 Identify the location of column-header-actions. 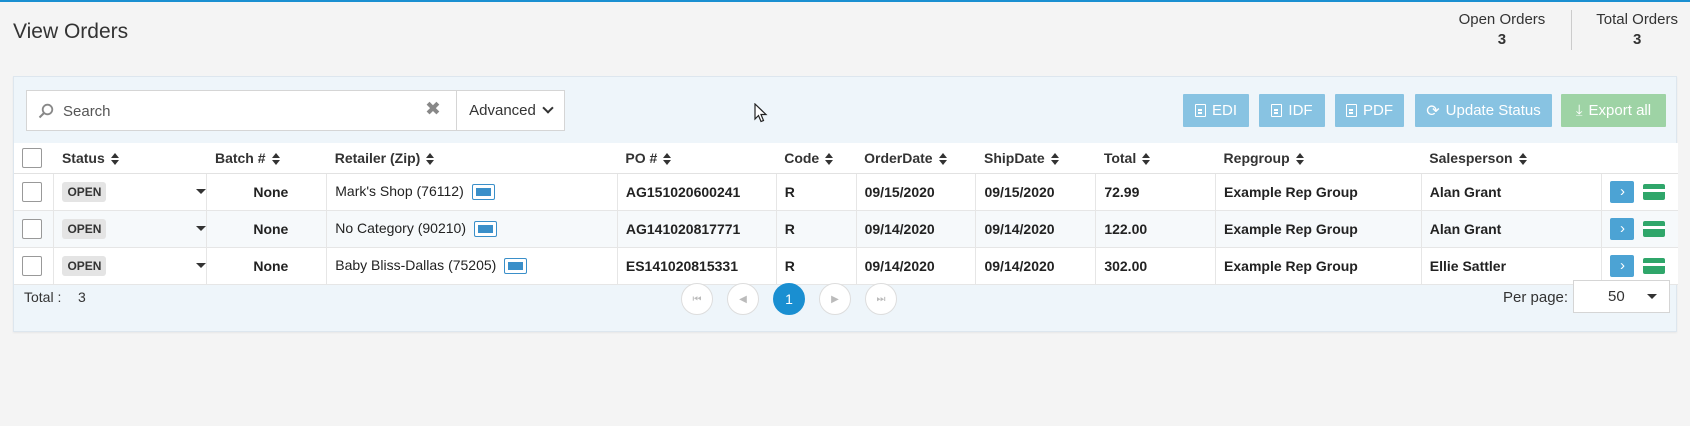
(1639, 158).